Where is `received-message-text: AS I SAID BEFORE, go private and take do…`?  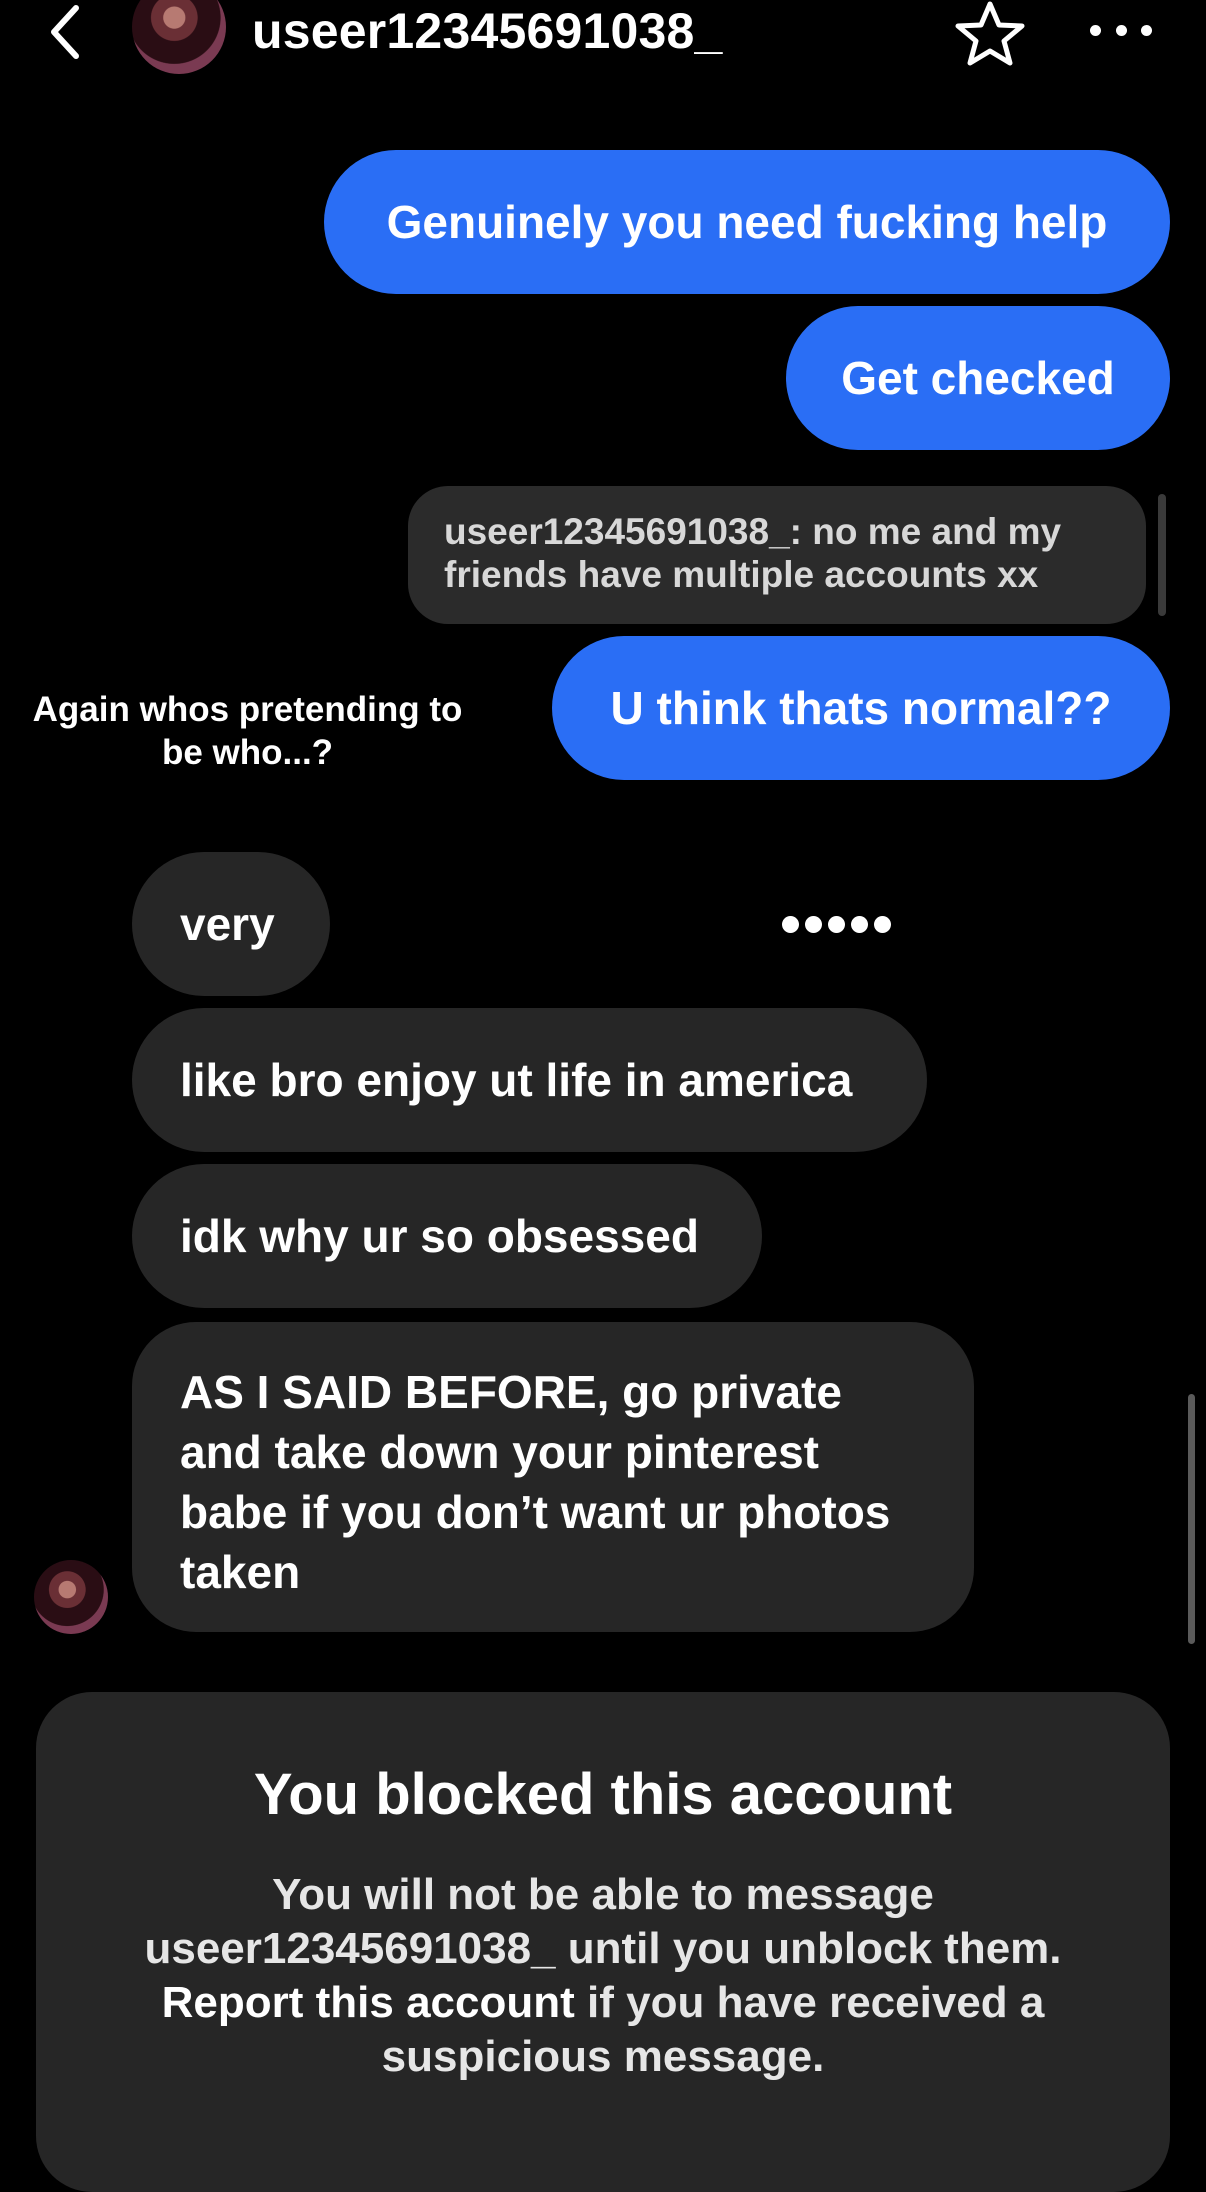 received-message-text: AS I SAID BEFORE, go private and take do… is located at coordinates (535, 1482).